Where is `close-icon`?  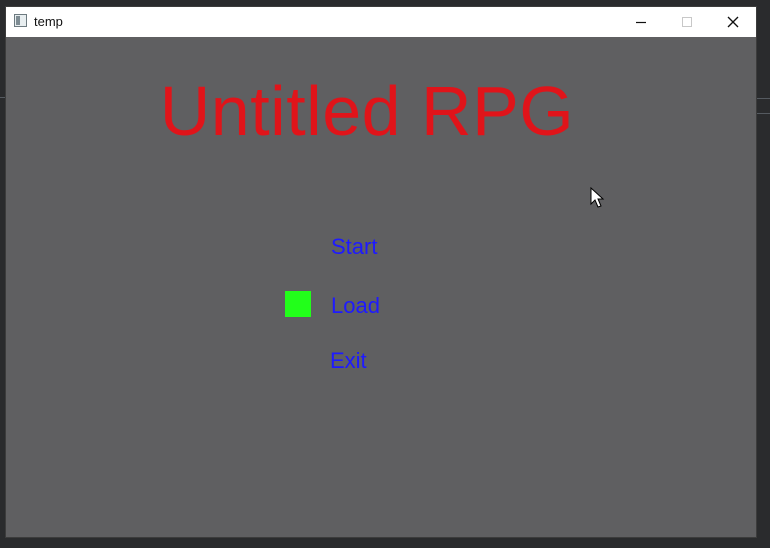
close-icon is located at coordinates (733, 22).